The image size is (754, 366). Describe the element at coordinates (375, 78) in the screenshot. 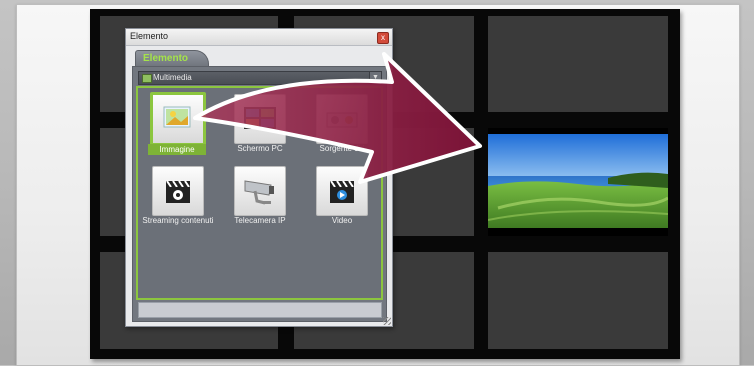

I see `chevron-down-icon: ▼` at that location.